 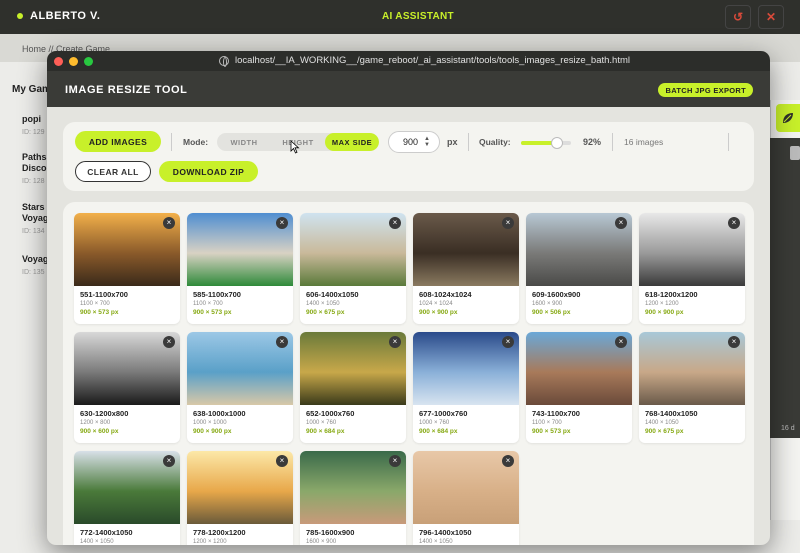 What do you see at coordinates (240, 420) in the screenshot?
I see `image-meta: 638-1000x1000 1000 × 1000 900 × 900 px` at bounding box center [240, 420].